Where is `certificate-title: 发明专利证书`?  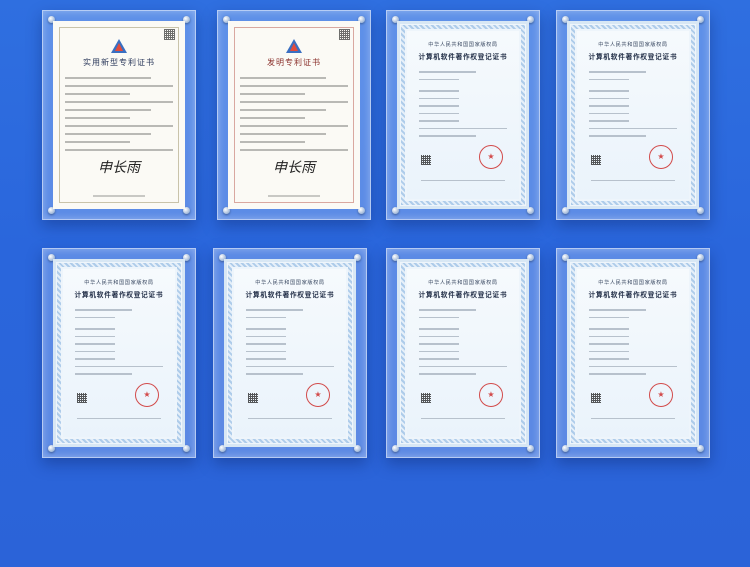
certificate-title: 发明专利证书 is located at coordinates (294, 62).